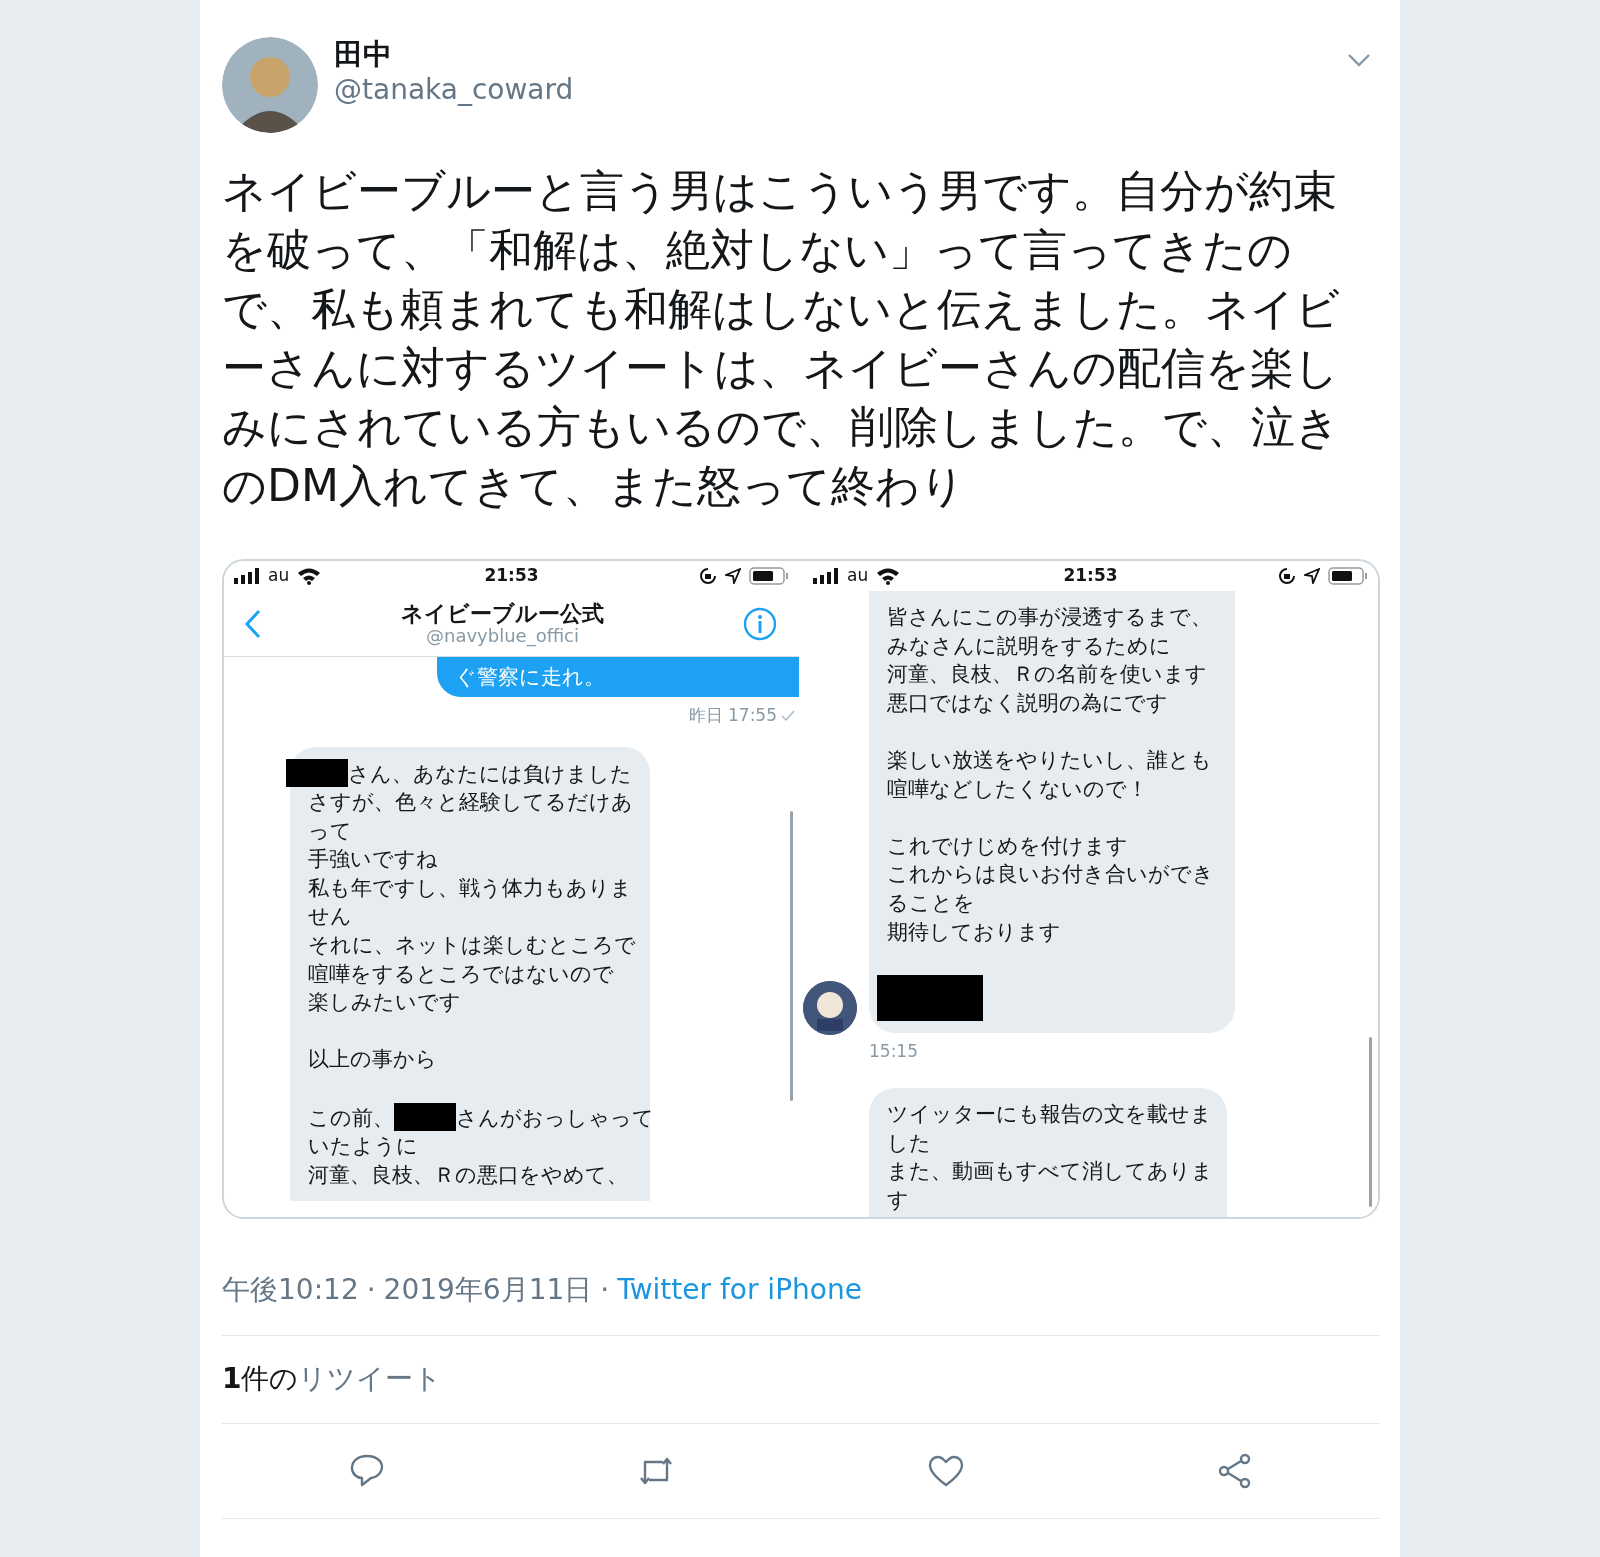  I want to click on conversation-handle: @navyblue_offici, so click(502, 636).